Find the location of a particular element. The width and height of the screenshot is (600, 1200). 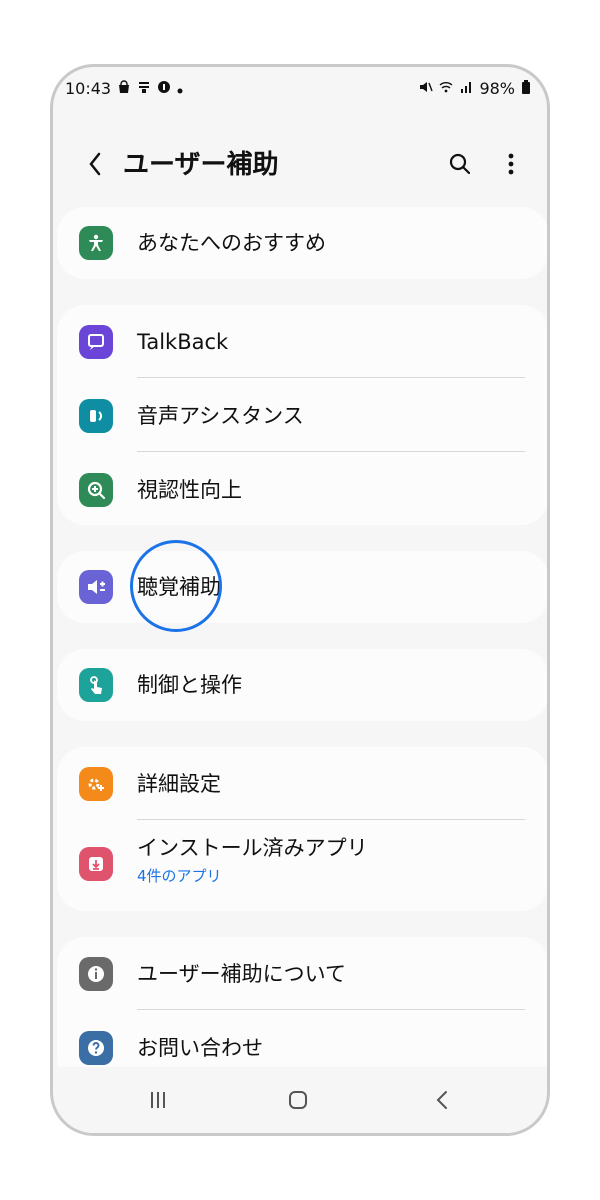

status-time: 10:43 is located at coordinates (88, 88).